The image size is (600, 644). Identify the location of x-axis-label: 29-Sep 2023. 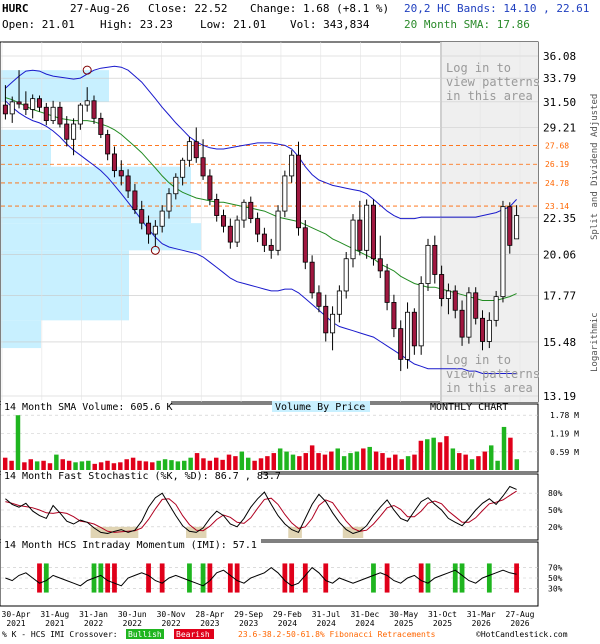
(248, 619).